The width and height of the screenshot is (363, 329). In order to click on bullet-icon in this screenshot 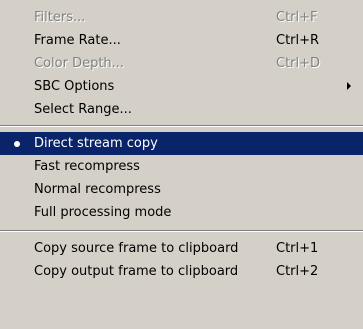, I will do `click(17, 144)`.